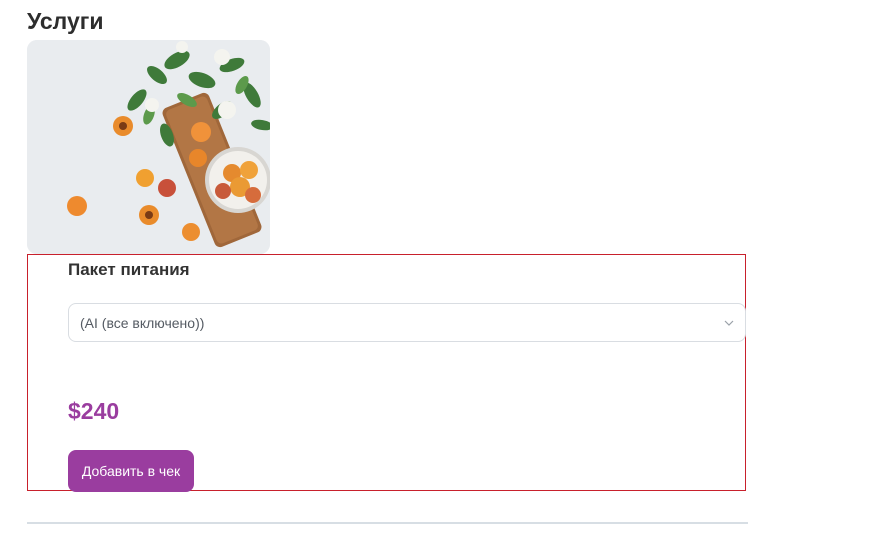 The image size is (871, 542). I want to click on service-price: $240, so click(94, 411).